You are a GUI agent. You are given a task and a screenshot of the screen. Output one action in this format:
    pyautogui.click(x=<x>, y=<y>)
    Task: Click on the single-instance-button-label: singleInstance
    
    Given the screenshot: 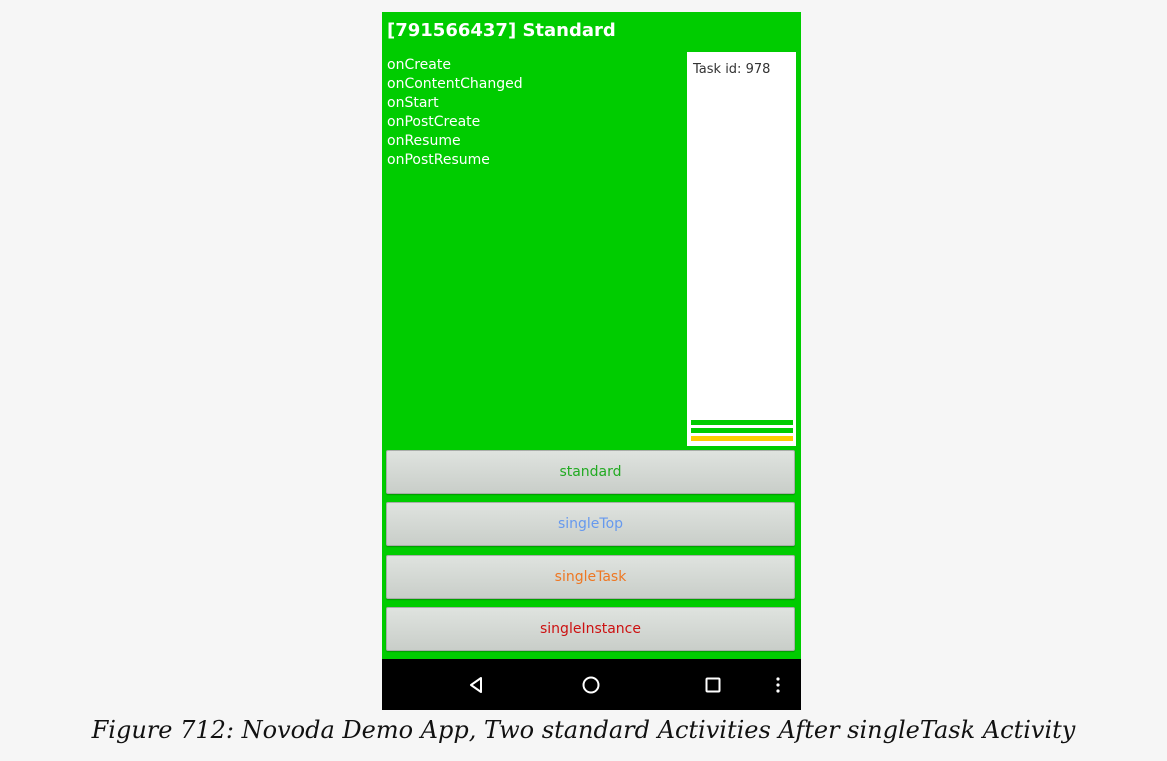 What is the action you would take?
    pyautogui.click(x=590, y=629)
    